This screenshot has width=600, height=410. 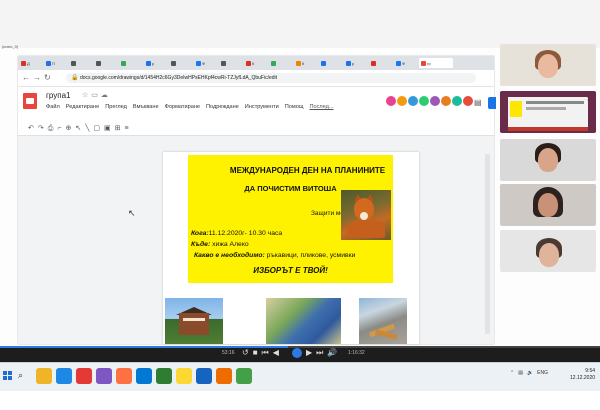 I want to click on document-title: група1, so click(x=58, y=95).